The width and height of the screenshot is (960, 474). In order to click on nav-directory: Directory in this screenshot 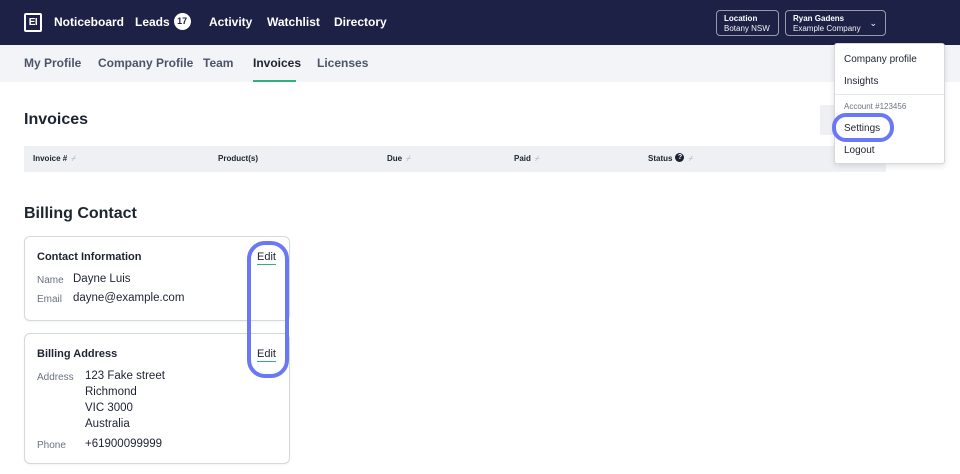, I will do `click(360, 22)`.